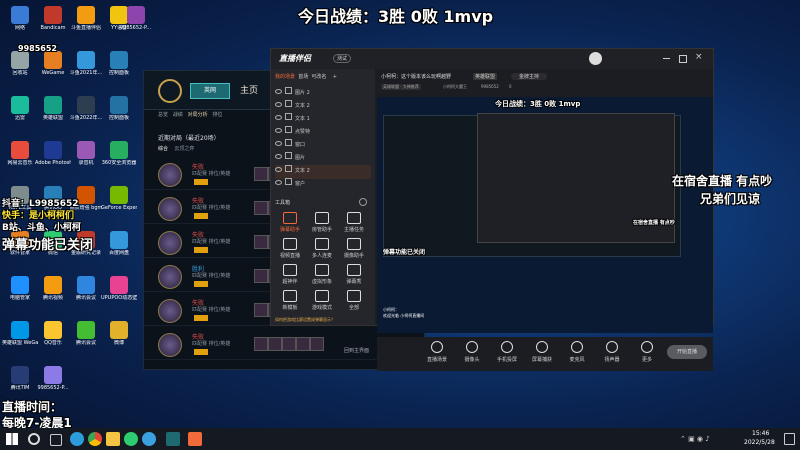  Describe the element at coordinates (217, 115) in the screenshot. I see `lol-subtab: 排位` at that location.